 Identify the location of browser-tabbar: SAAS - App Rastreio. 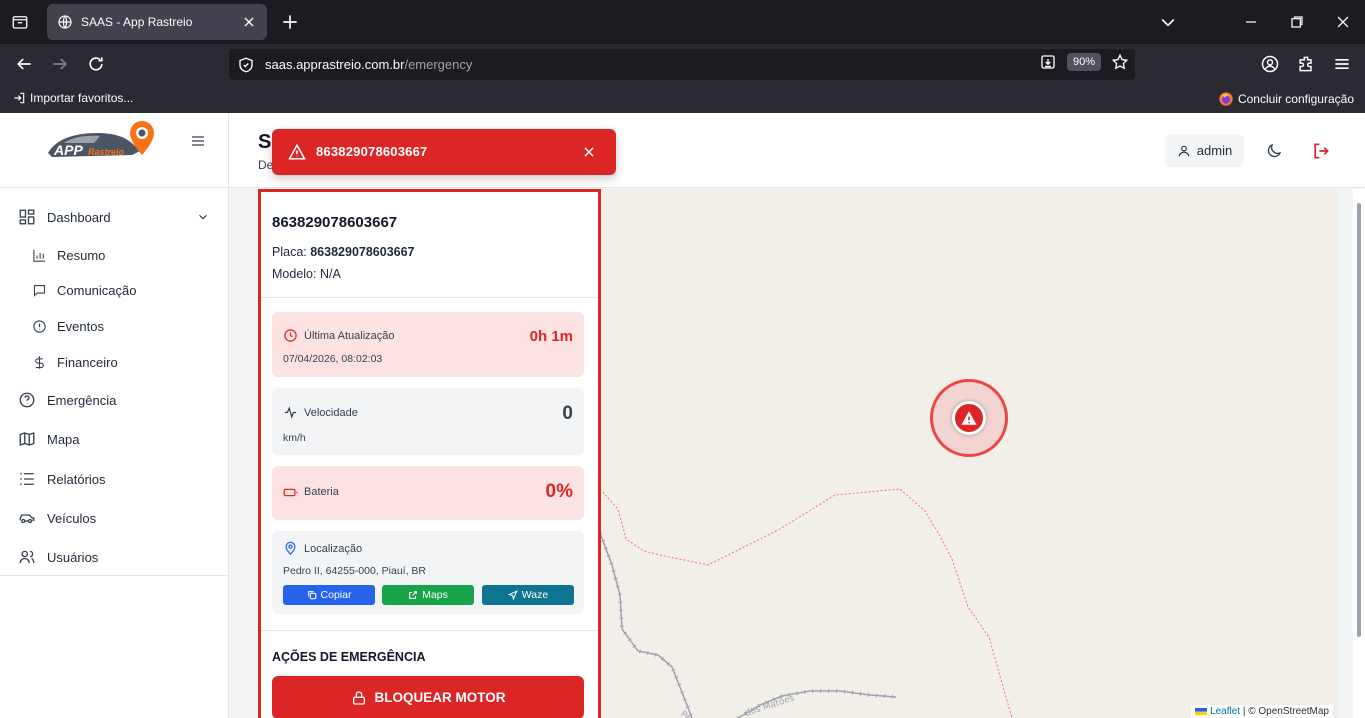
(682, 22).